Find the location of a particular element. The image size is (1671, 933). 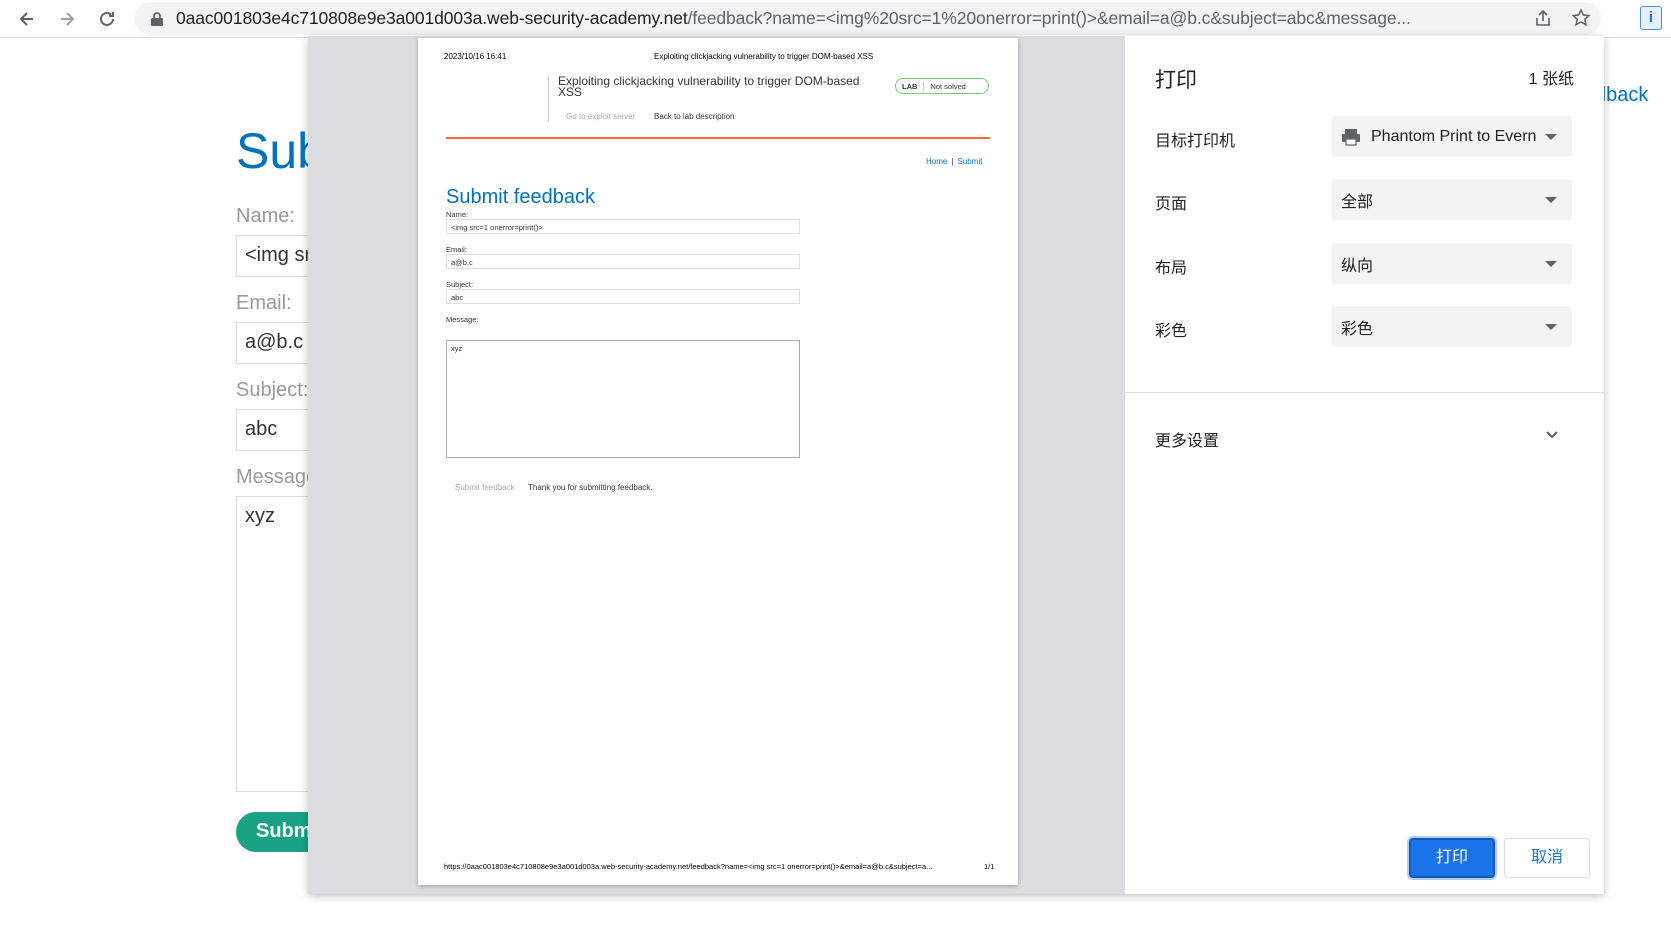

preview-thanks-message: Thank you for submitting feedback. is located at coordinates (590, 487).